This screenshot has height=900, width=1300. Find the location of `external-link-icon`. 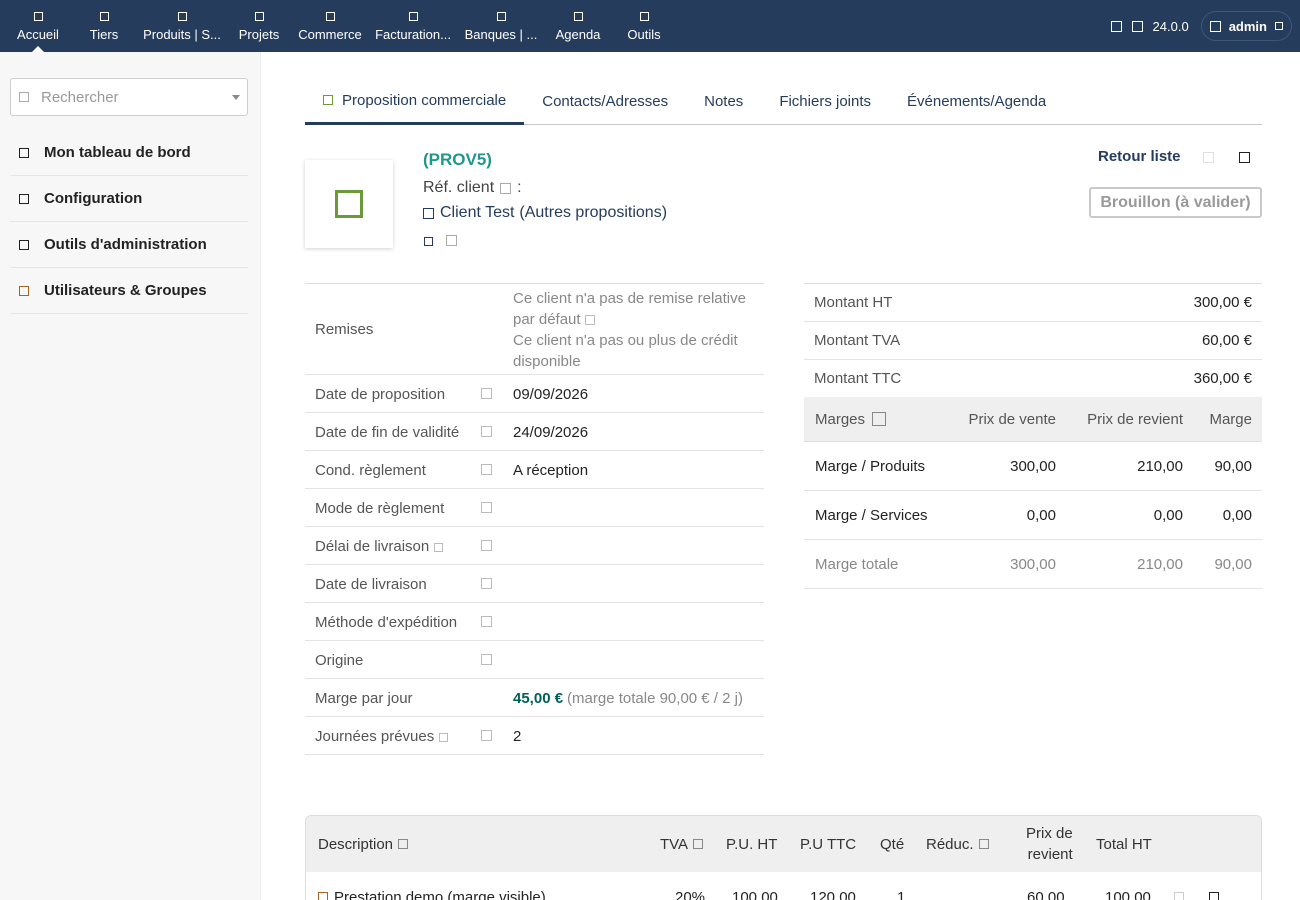

external-link-icon is located at coordinates (1137, 26).